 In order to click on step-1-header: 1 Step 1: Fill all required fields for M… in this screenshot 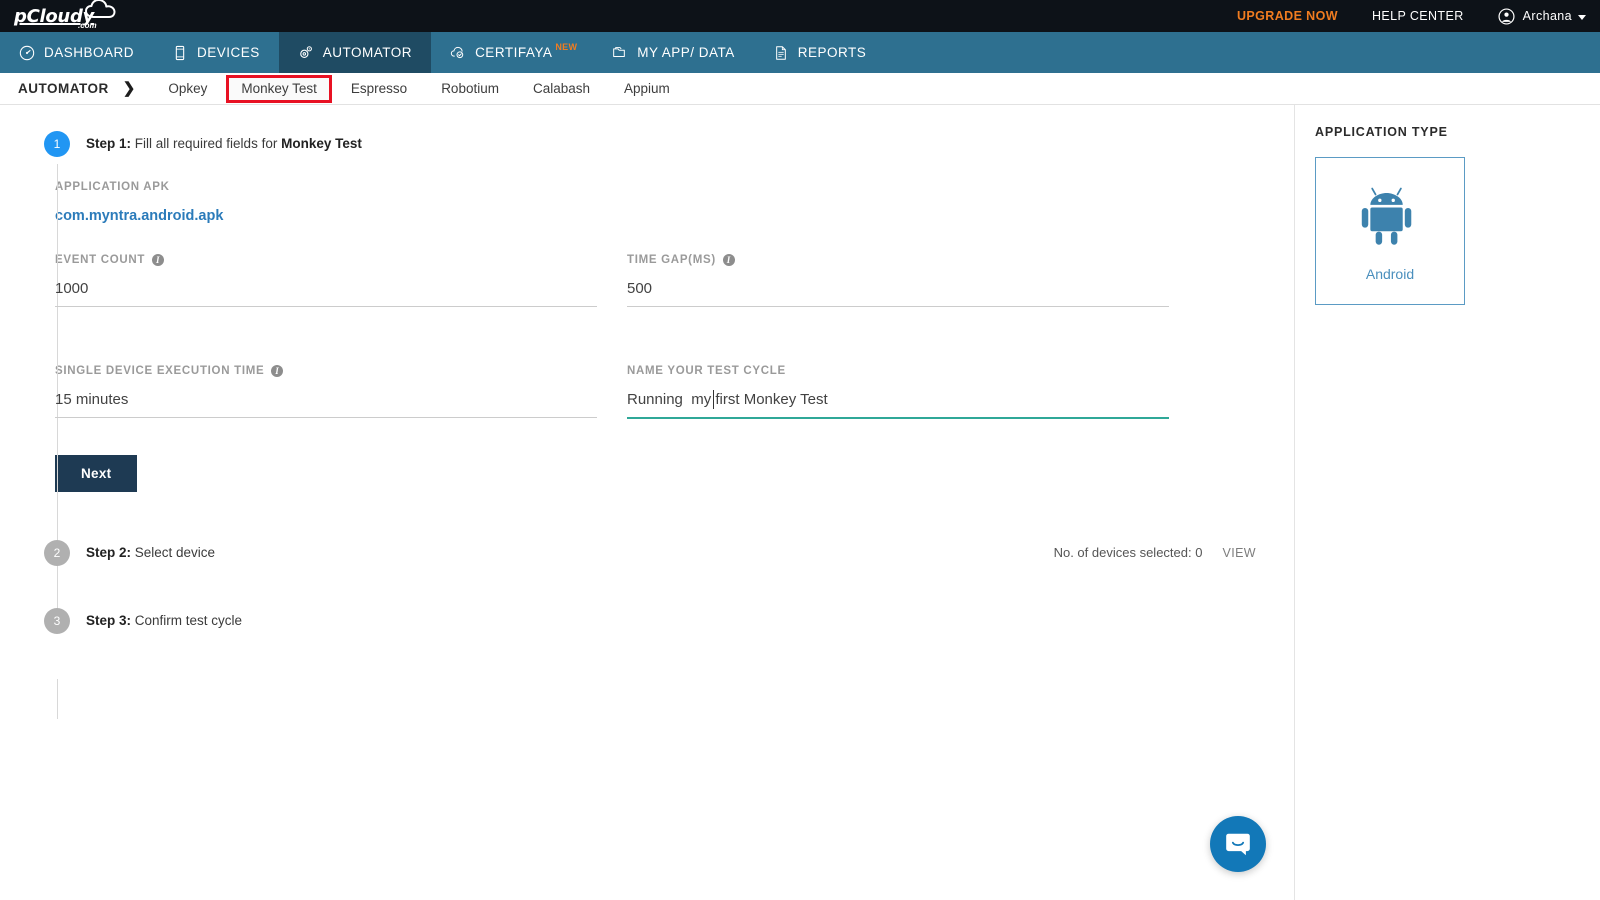, I will do `click(647, 144)`.